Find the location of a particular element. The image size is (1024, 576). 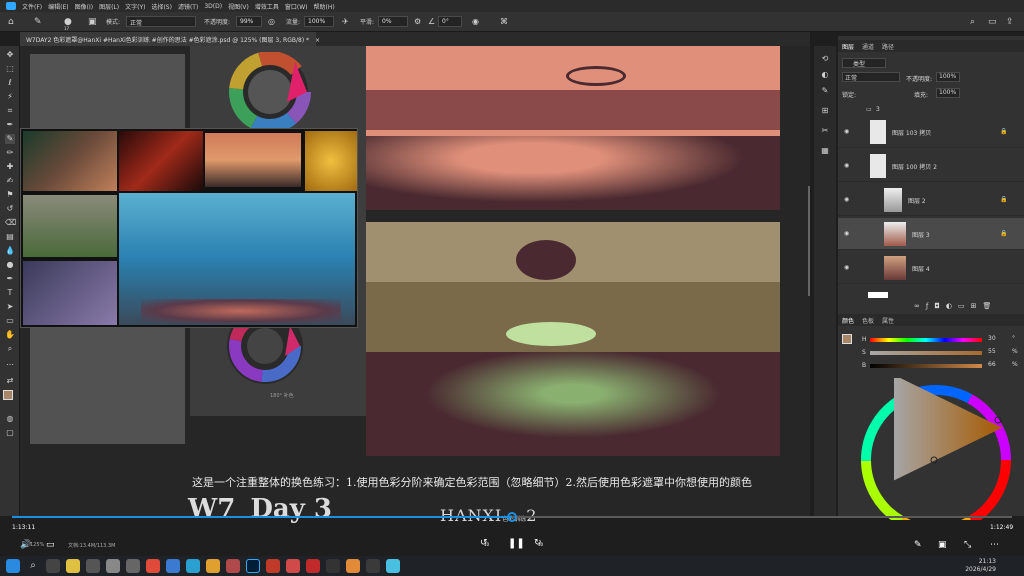

crop-tool-icon: ⌗ is located at coordinates (10, 111).